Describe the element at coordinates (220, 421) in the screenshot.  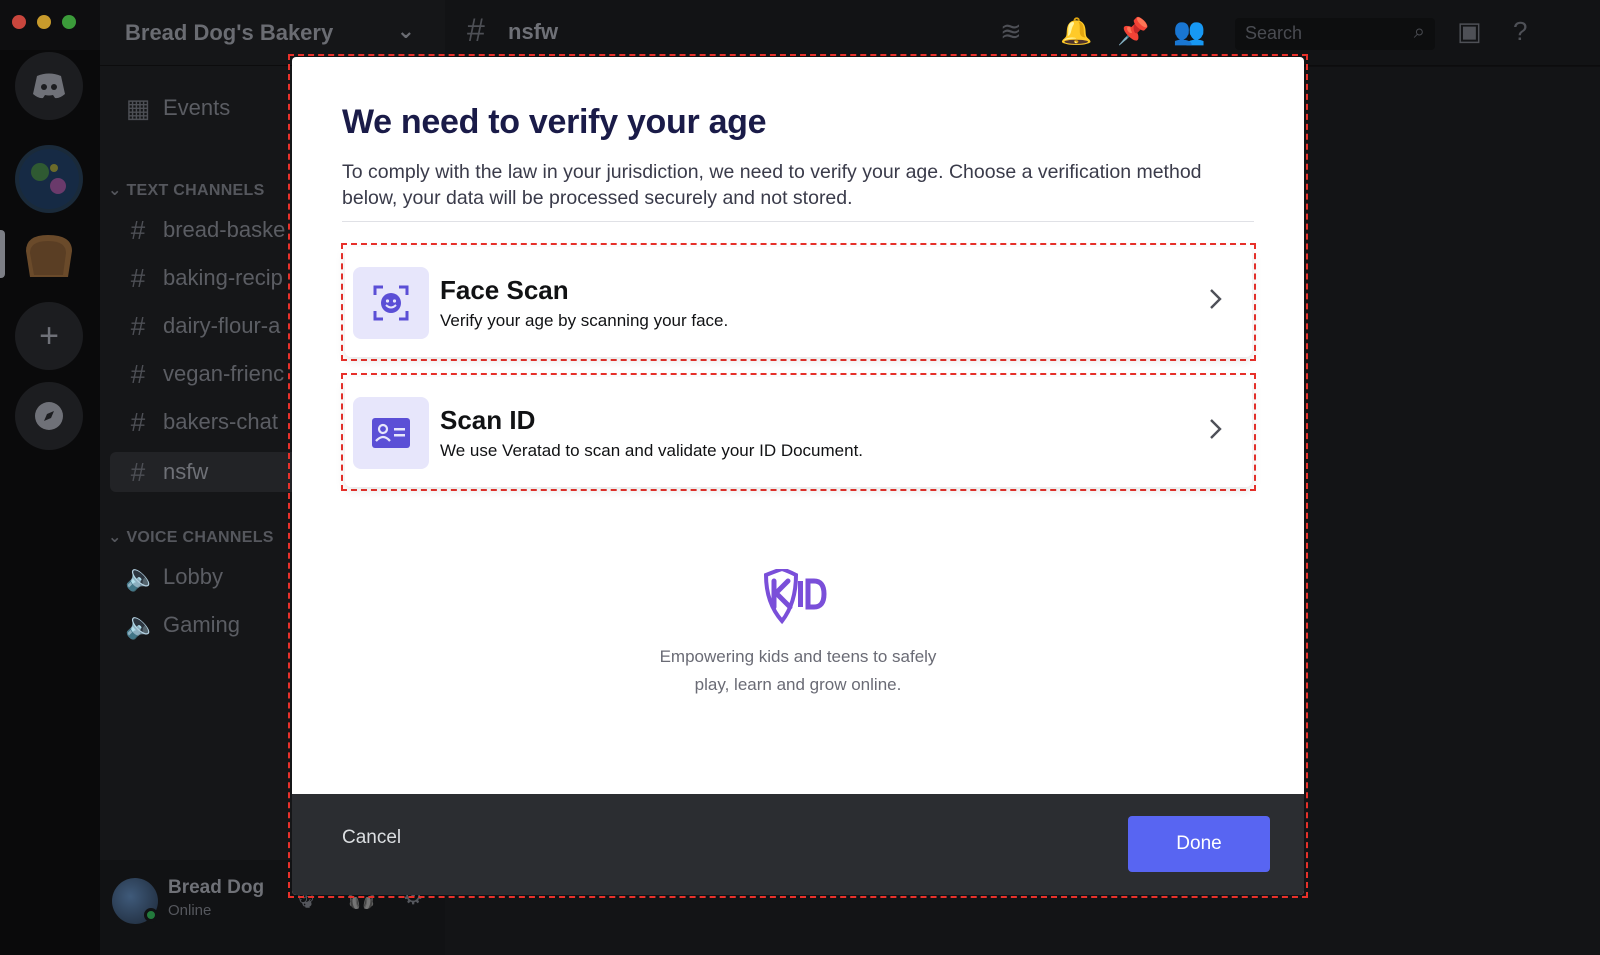
I see `channel-label: bakers-chat` at that location.